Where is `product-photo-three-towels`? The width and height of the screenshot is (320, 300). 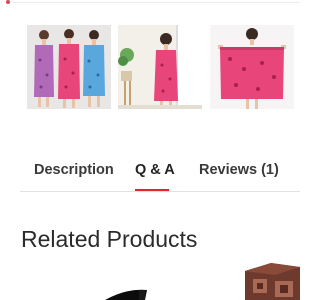
product-photo-three-towels is located at coordinates (69, 67).